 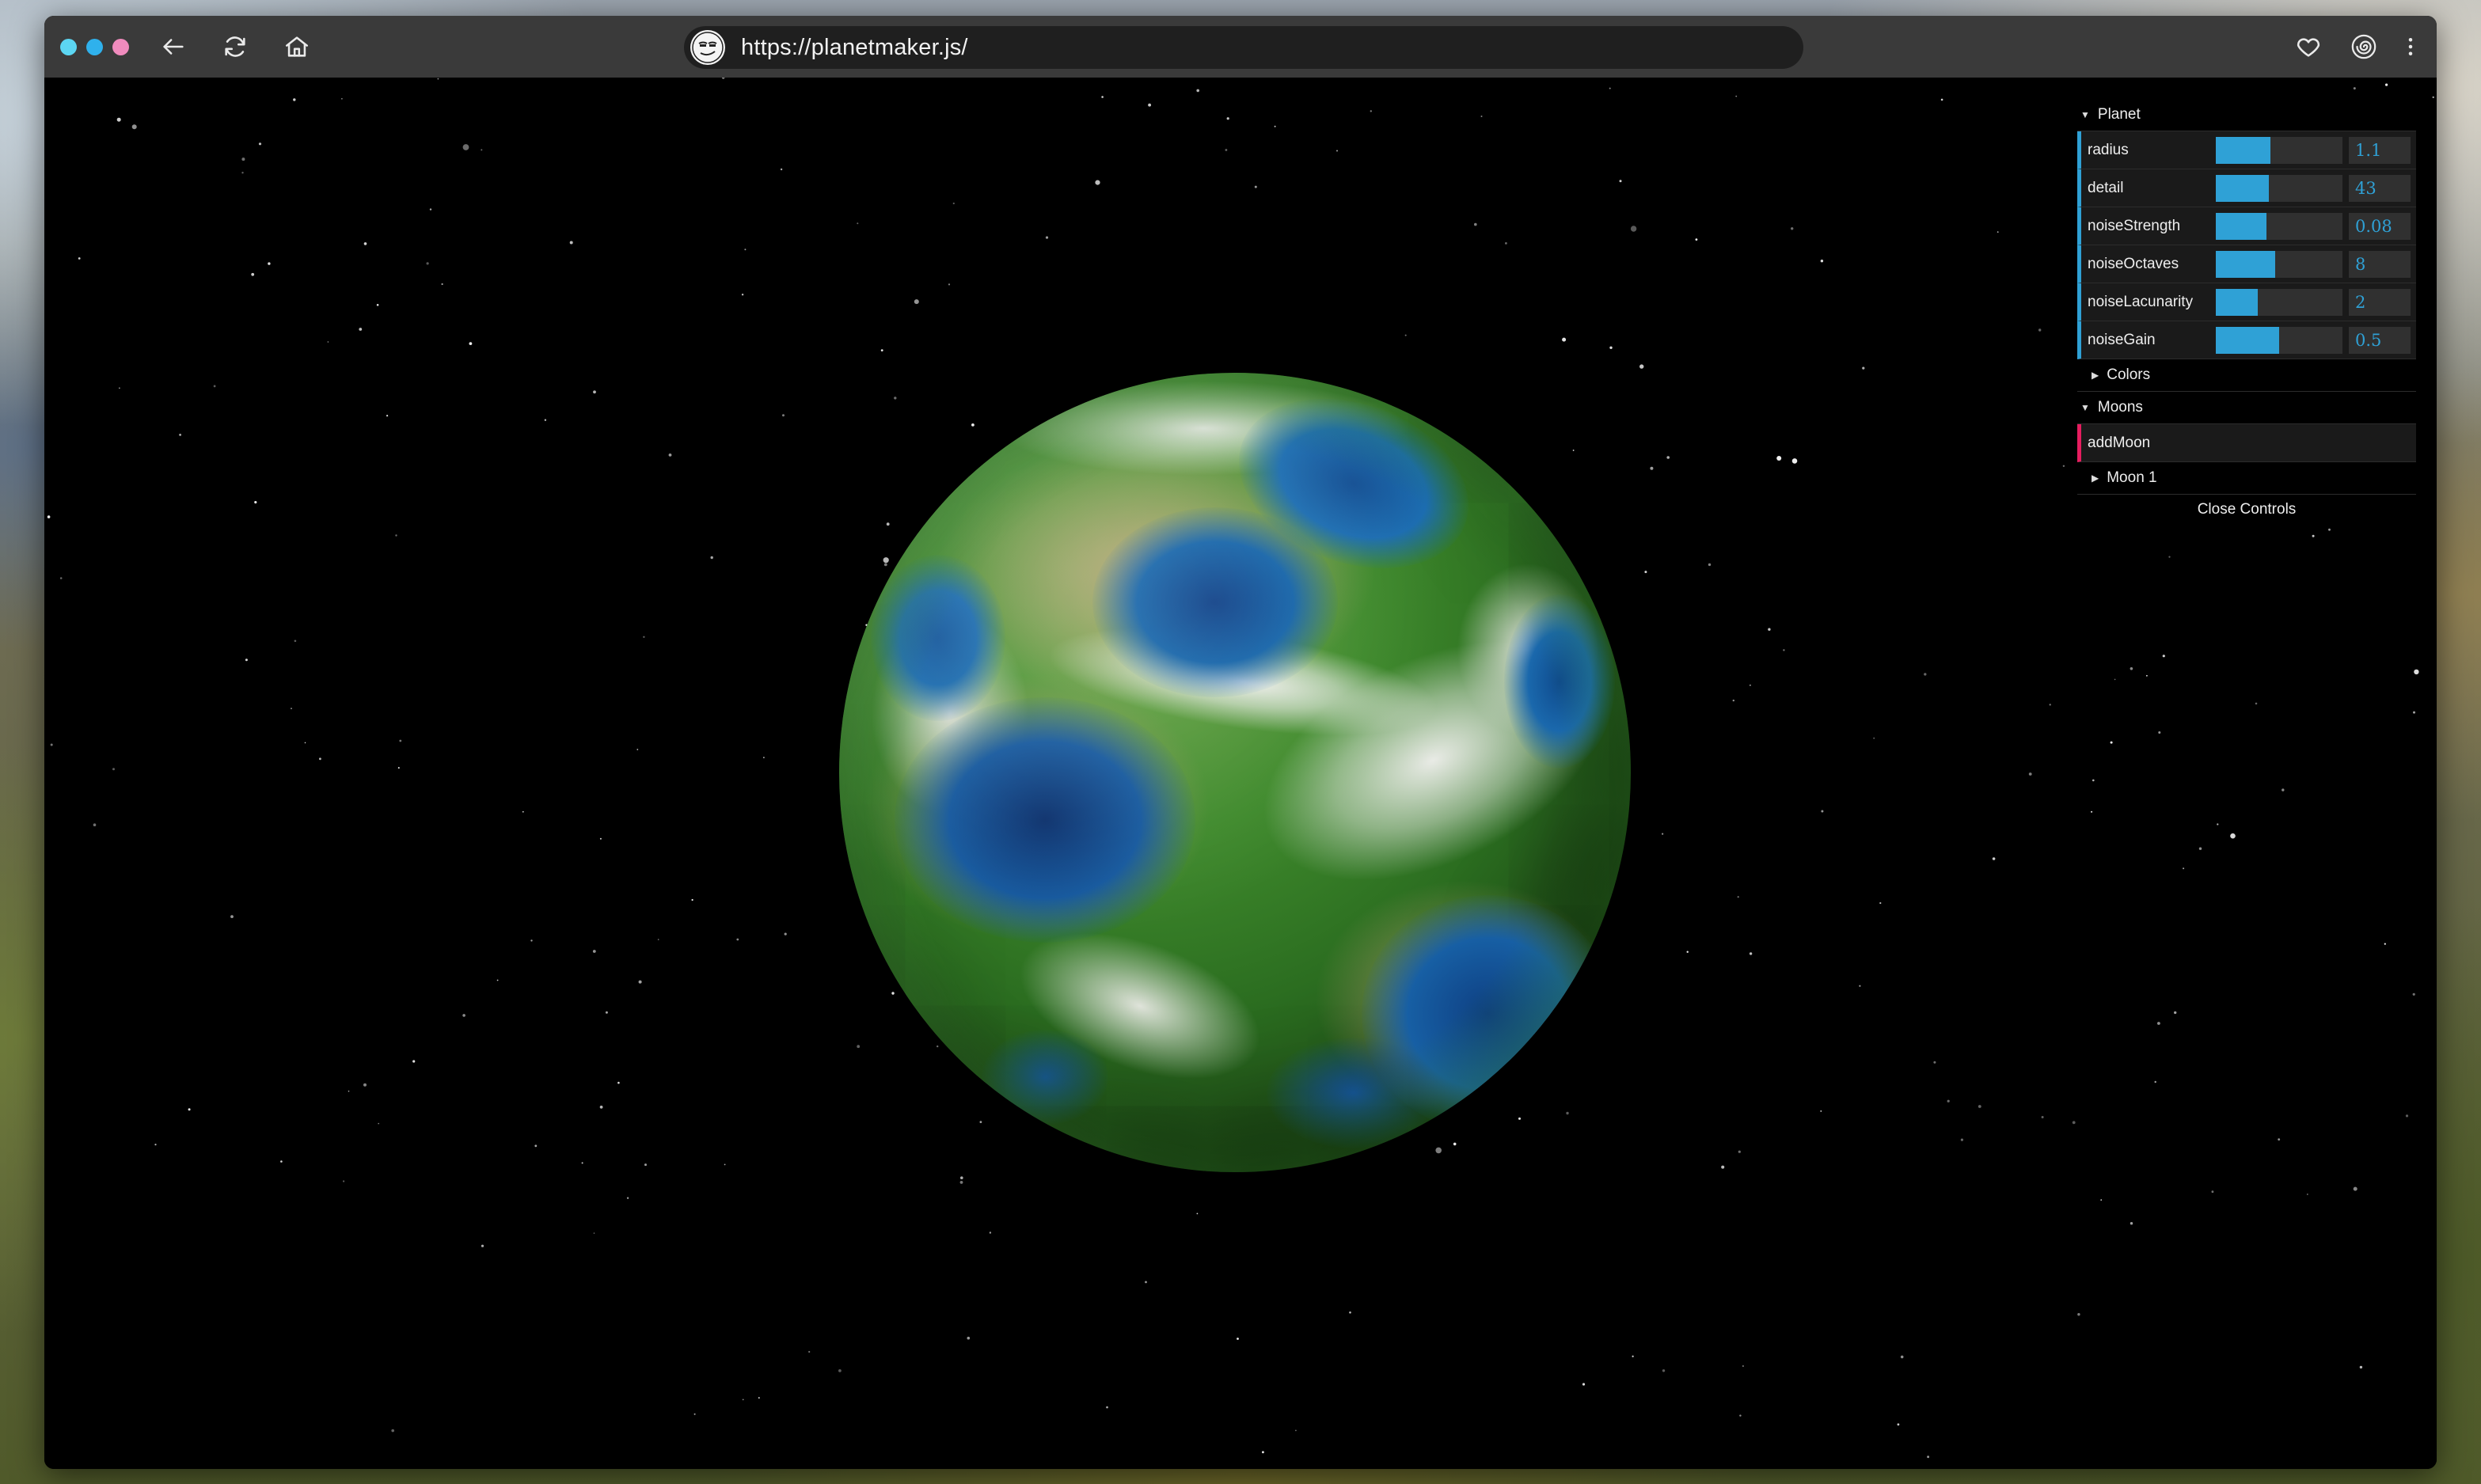 I want to click on param-row-radius: radius 1.1, so click(x=2246, y=150).